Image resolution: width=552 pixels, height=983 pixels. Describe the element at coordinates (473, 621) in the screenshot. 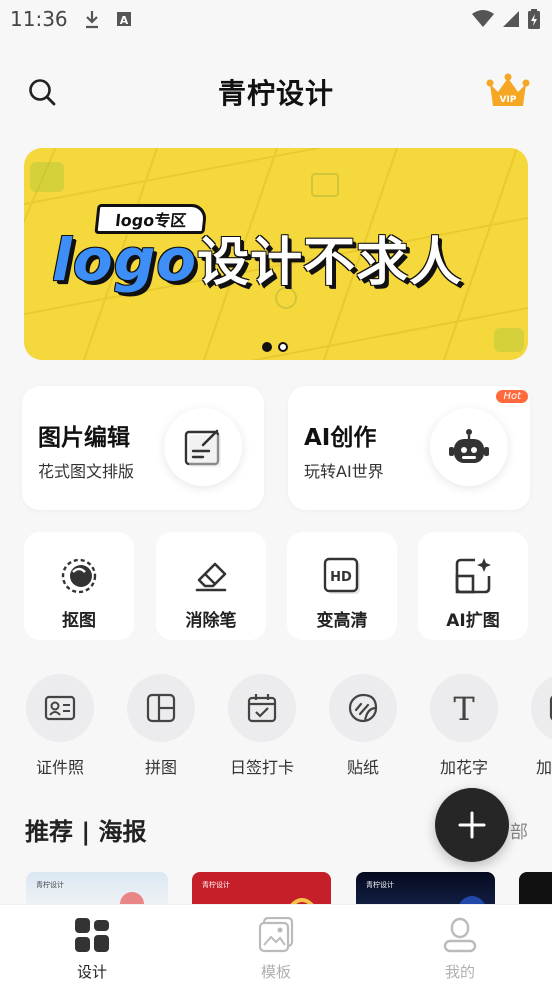

I see `tool-label: AI扩图` at that location.